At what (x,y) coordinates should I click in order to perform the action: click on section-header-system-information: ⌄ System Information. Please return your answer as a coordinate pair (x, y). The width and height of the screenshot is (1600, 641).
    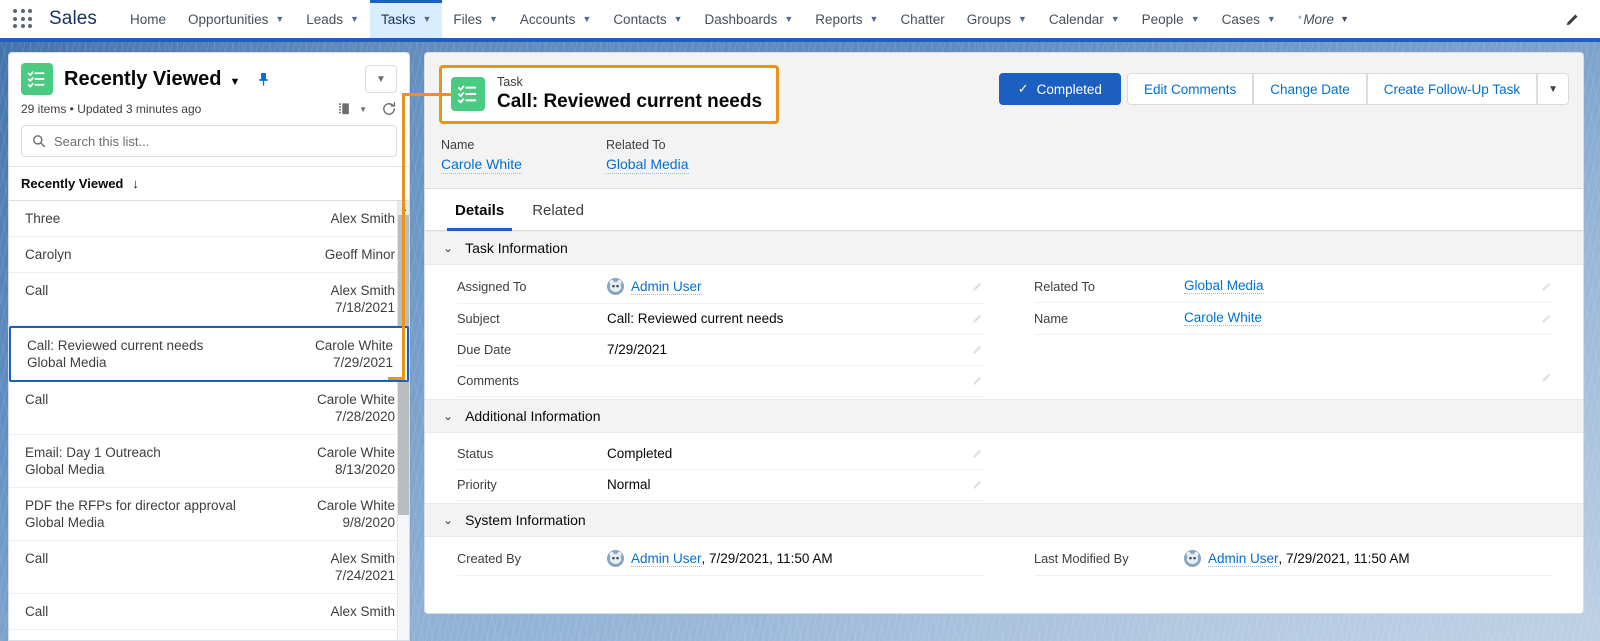
    Looking at the image, I should click on (1004, 520).